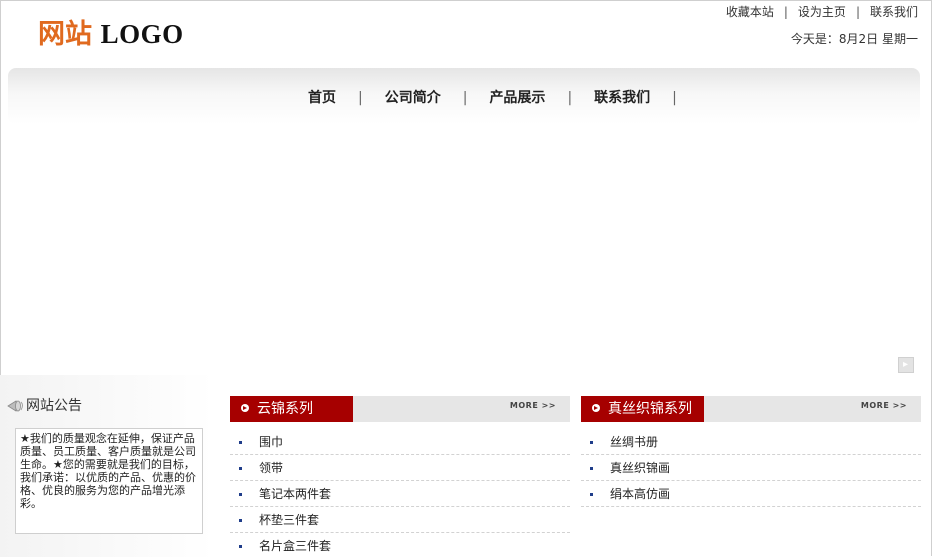  I want to click on list-item: 名片盒三件套, so click(400, 546).